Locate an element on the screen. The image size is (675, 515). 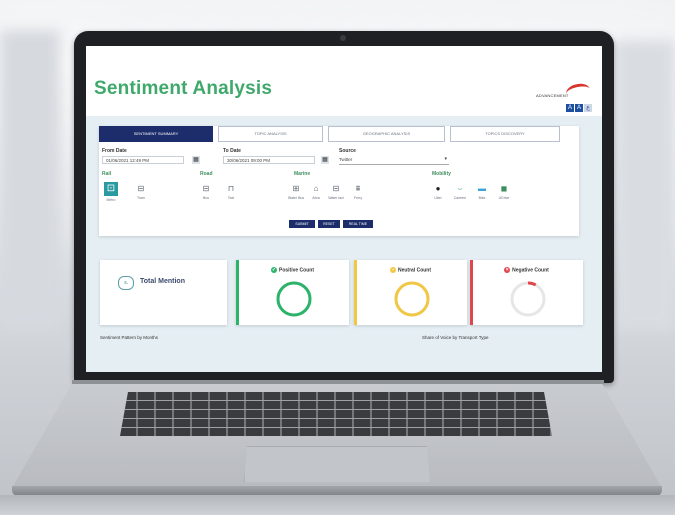
table-surface is located at coordinates (337, 505).